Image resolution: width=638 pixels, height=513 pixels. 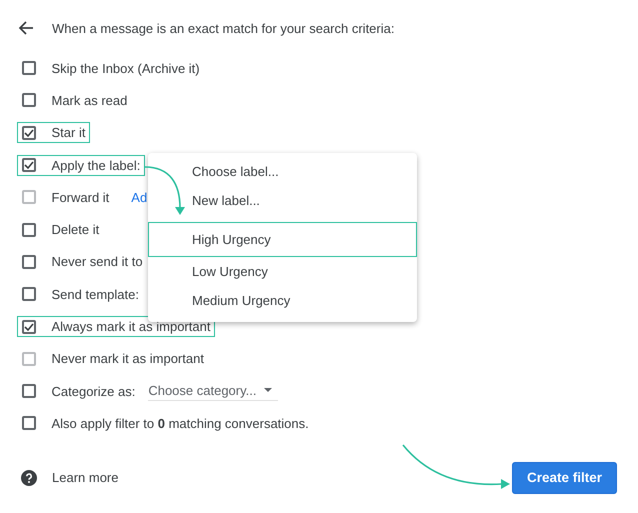 What do you see at coordinates (26, 28) in the screenshot?
I see `back-arrow-icon` at bounding box center [26, 28].